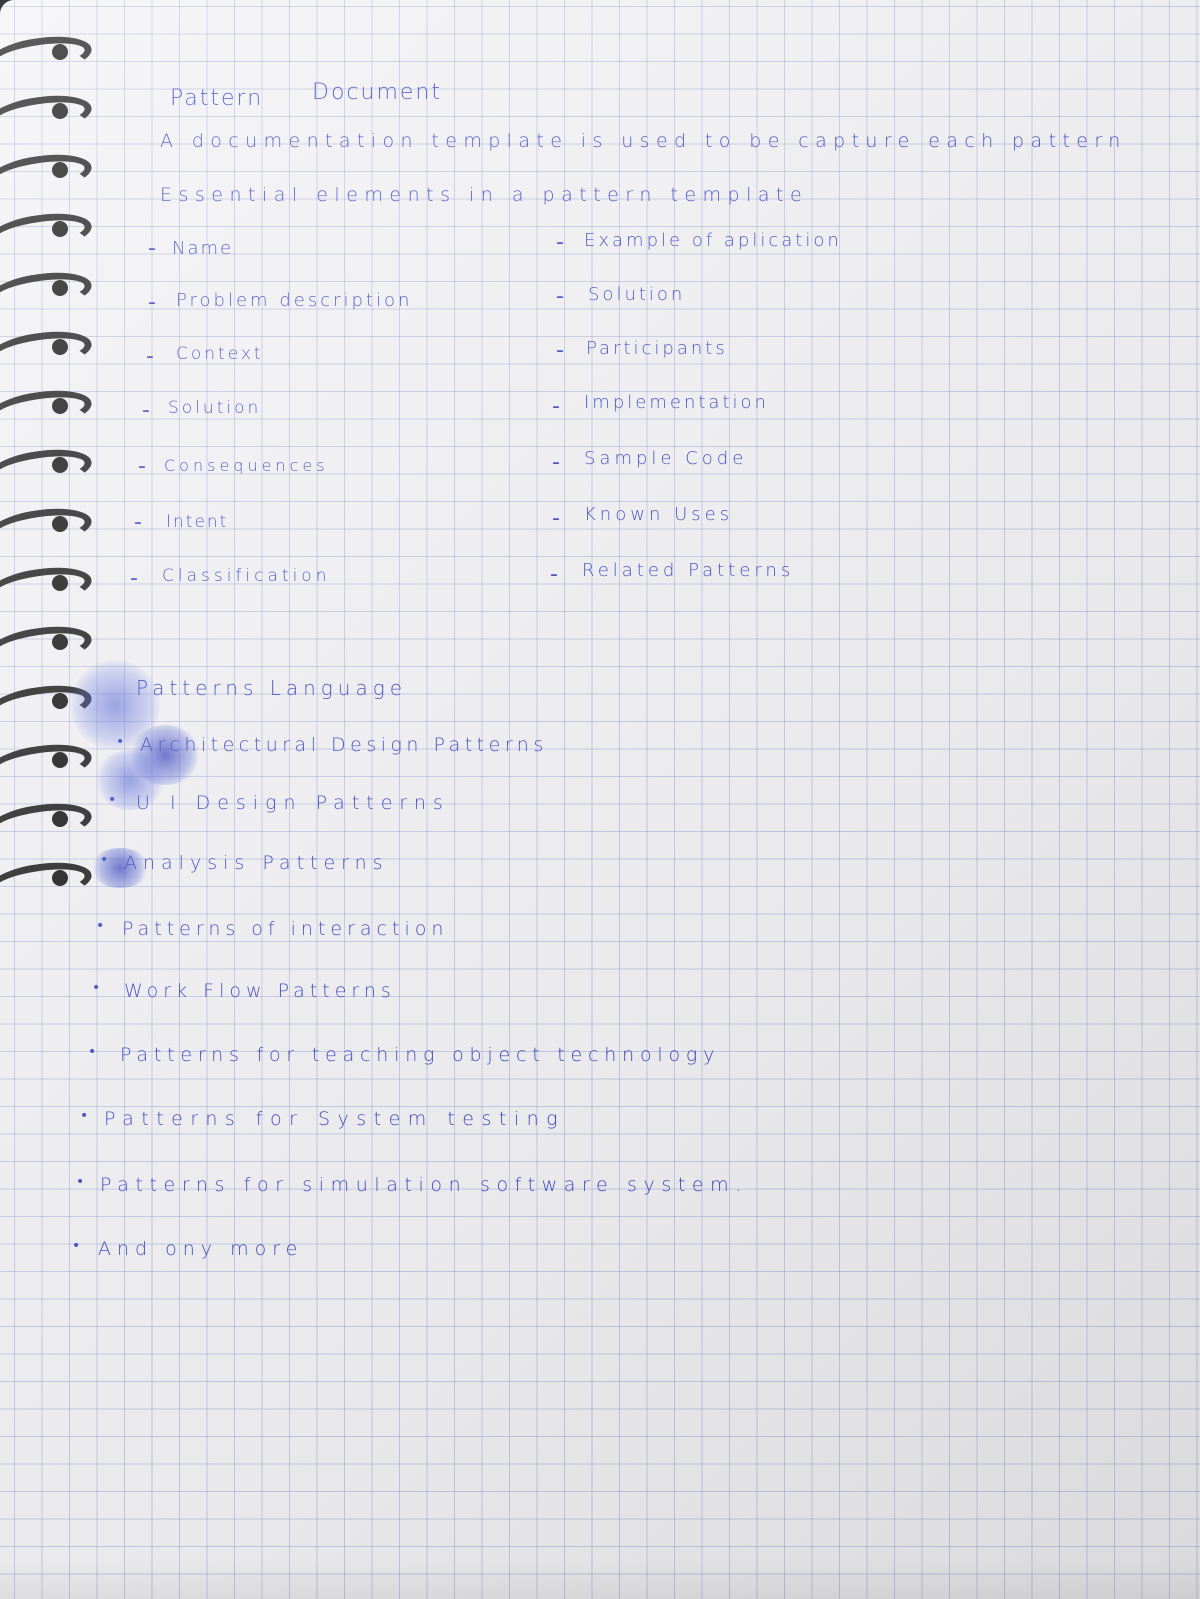 The height and width of the screenshot is (1599, 1200). I want to click on list-item: Implementation, so click(676, 402).